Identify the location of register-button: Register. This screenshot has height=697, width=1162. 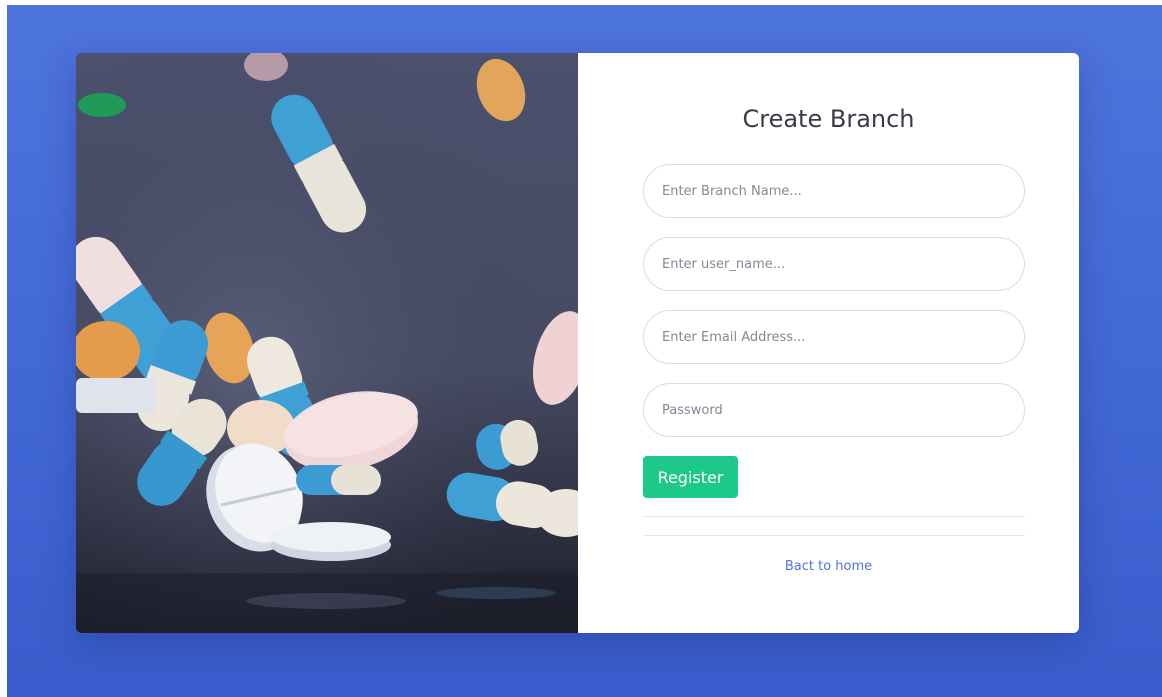
(690, 477).